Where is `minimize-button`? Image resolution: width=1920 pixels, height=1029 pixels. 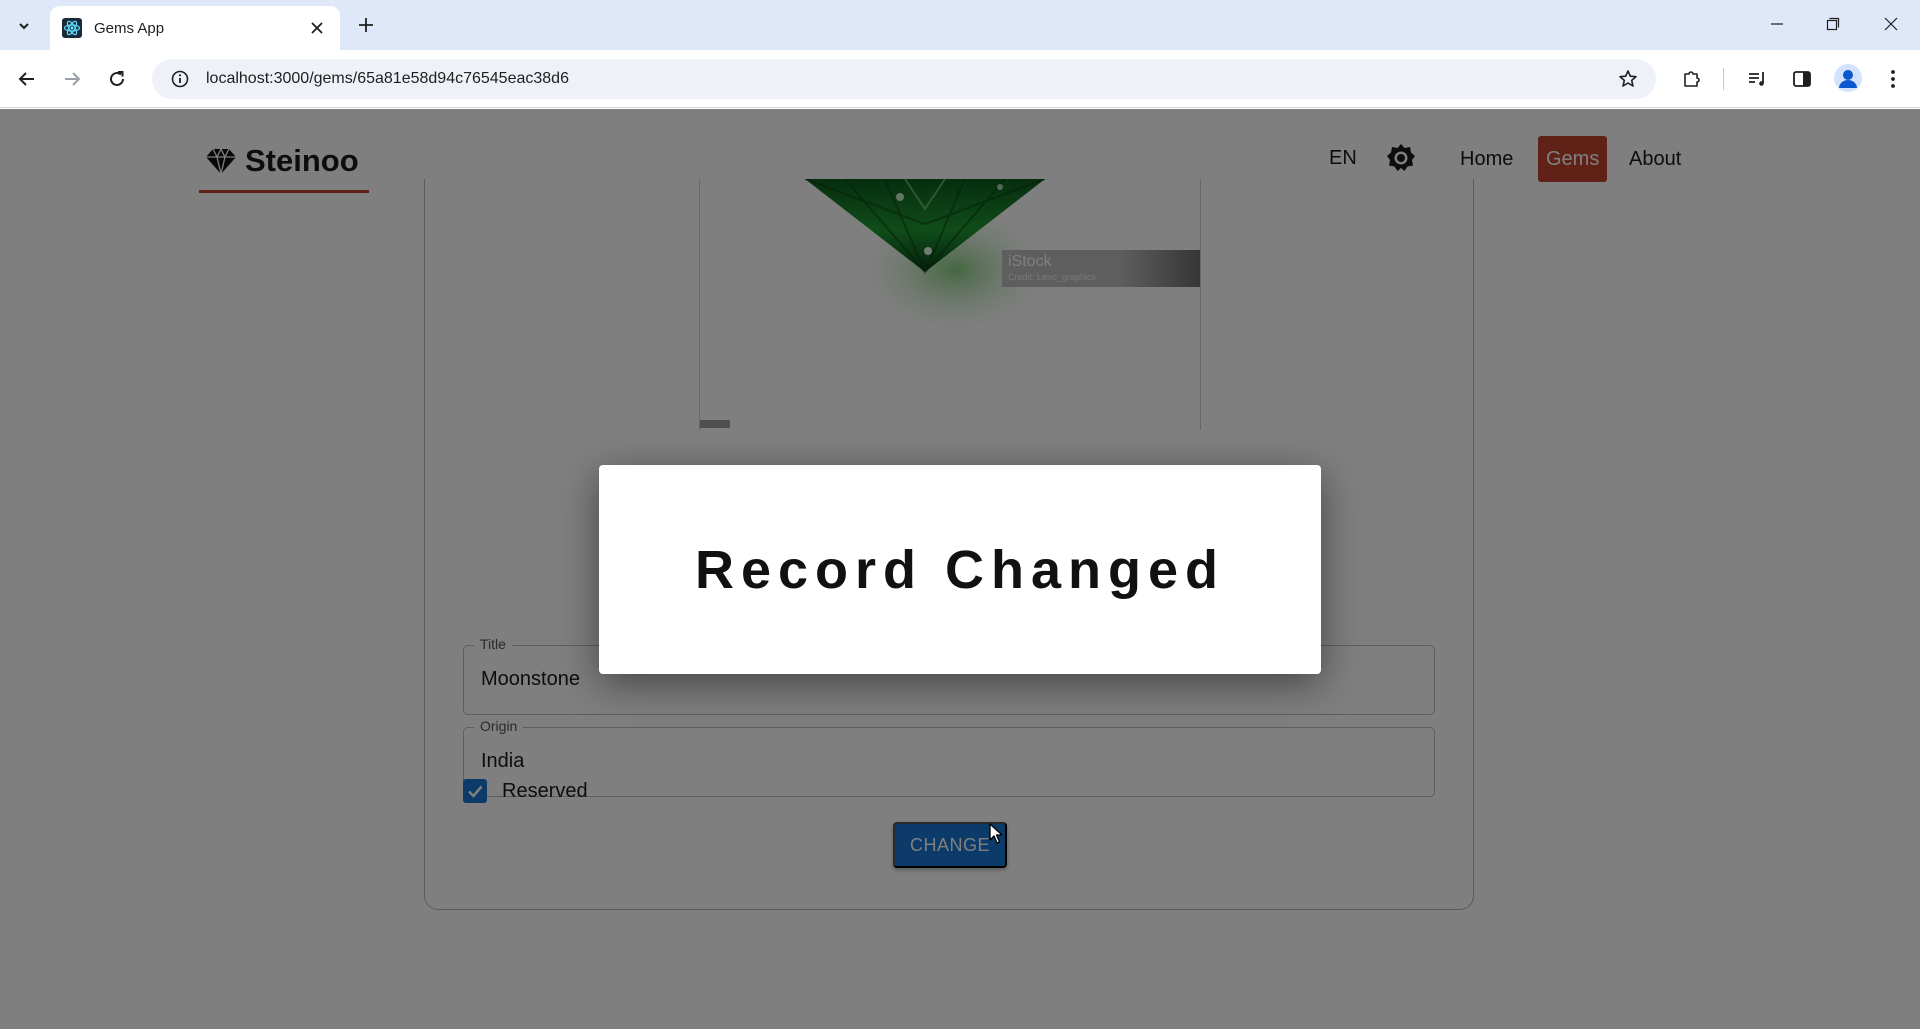 minimize-button is located at coordinates (1777, 24).